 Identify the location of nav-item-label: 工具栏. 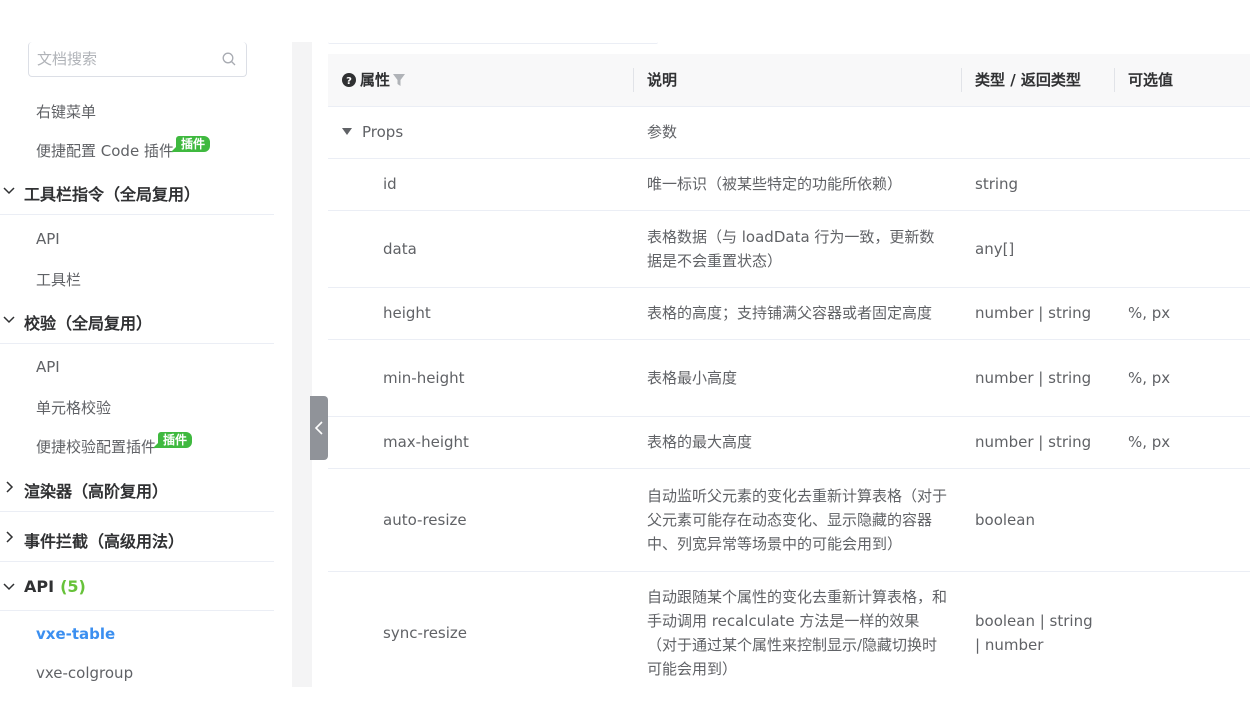
(59, 280).